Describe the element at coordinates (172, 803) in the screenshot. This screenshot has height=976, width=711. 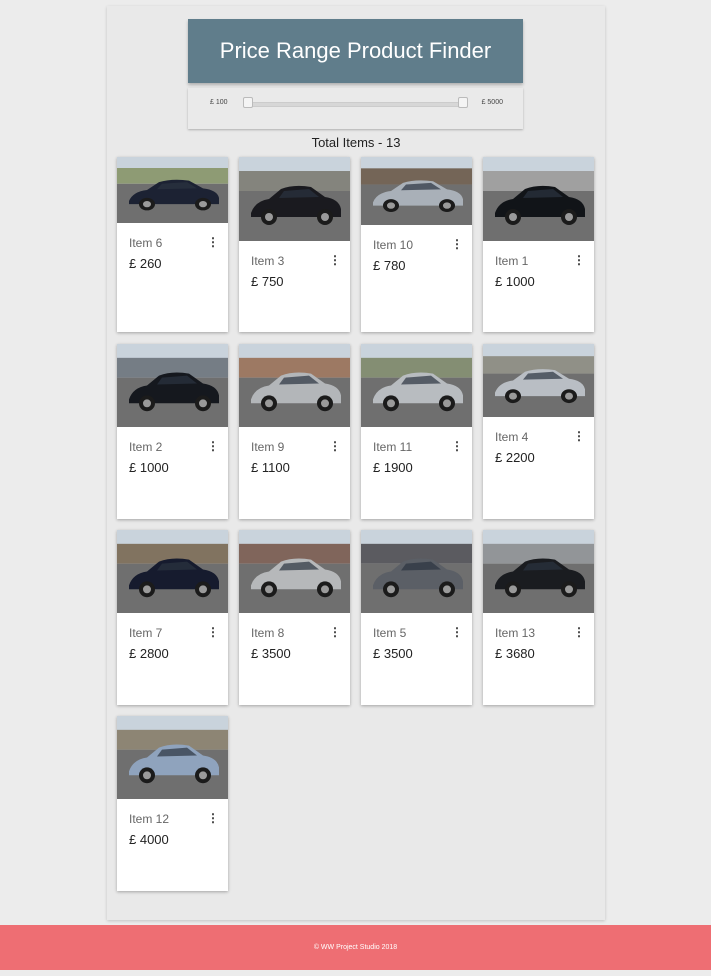
I see `product-card: Item 12 ⋮ £ 4000` at that location.